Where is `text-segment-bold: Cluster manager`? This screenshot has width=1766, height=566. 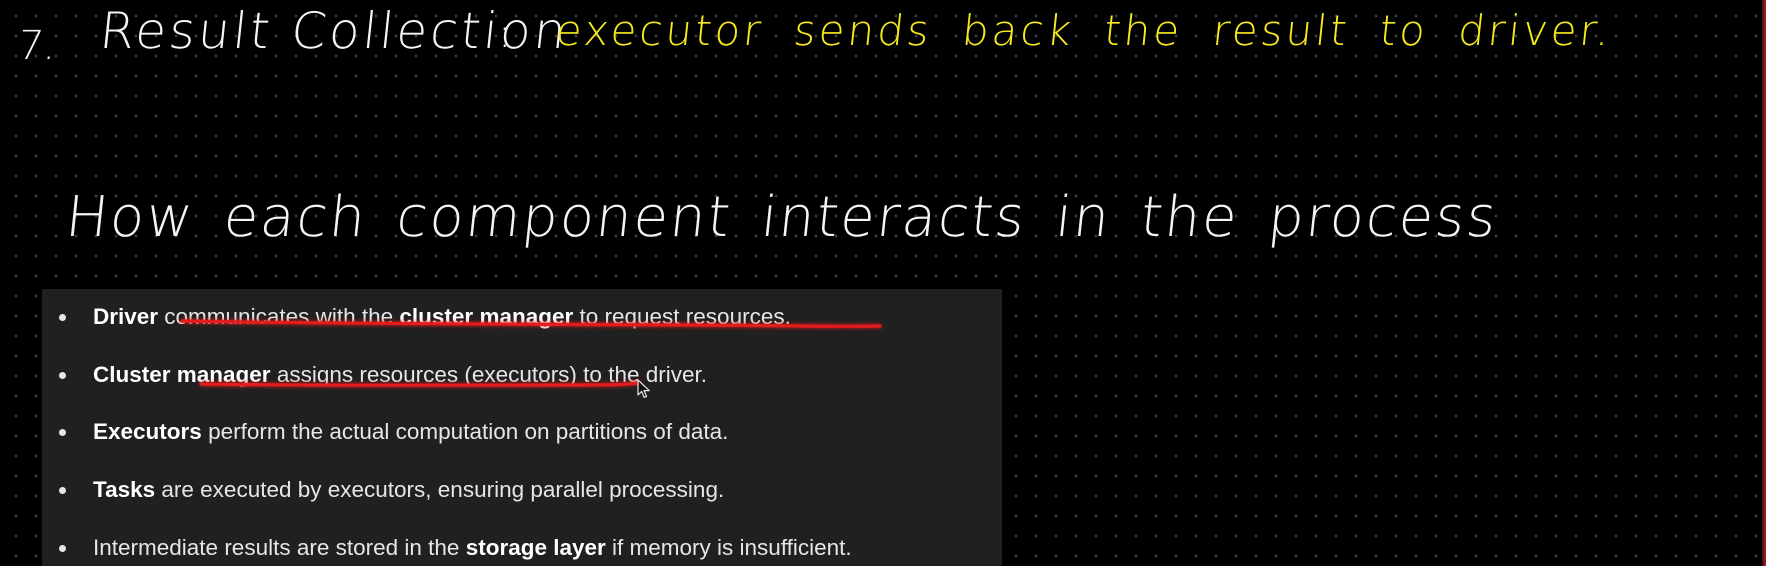 text-segment-bold: Cluster manager is located at coordinates (182, 374).